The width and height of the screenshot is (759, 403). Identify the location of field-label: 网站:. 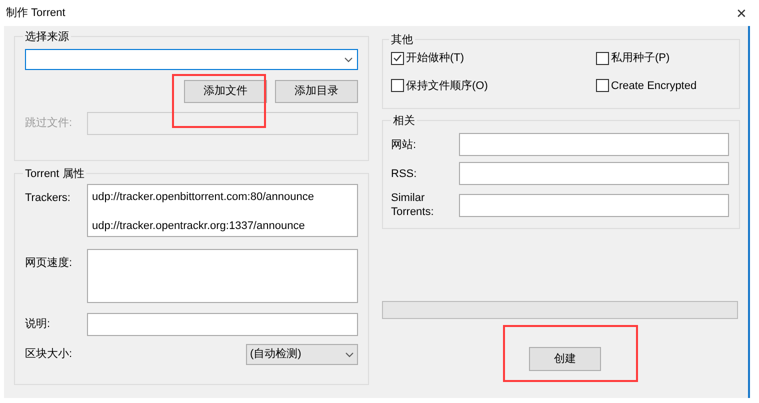
(404, 145).